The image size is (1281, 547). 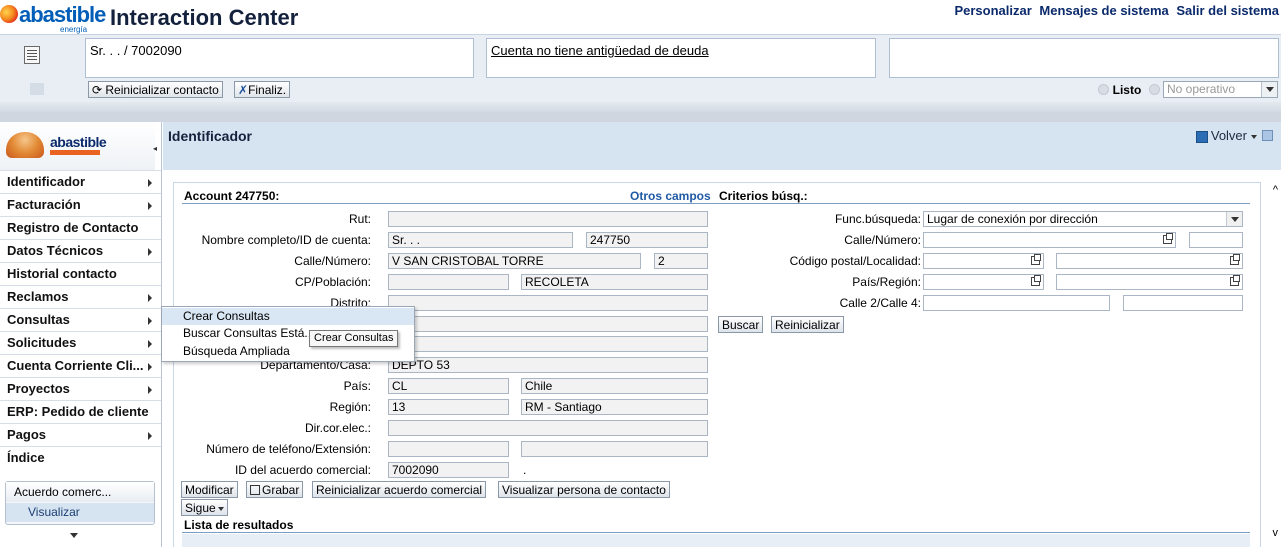 What do you see at coordinates (855, 261) in the screenshot?
I see `search-cp-label: Código postal/Localidad:` at bounding box center [855, 261].